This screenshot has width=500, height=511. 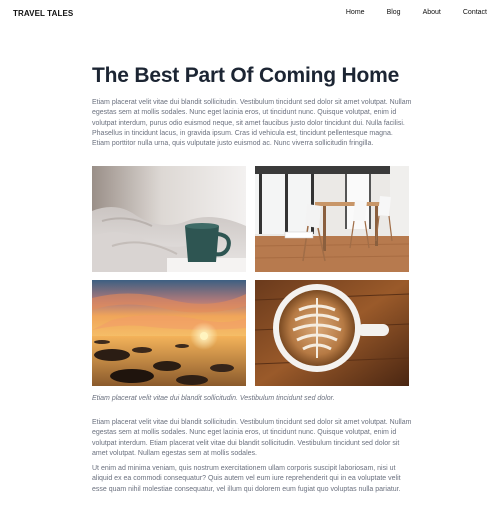 What do you see at coordinates (405, 12) in the screenshot?
I see `main-nav: Home Blog About Contact` at bounding box center [405, 12].